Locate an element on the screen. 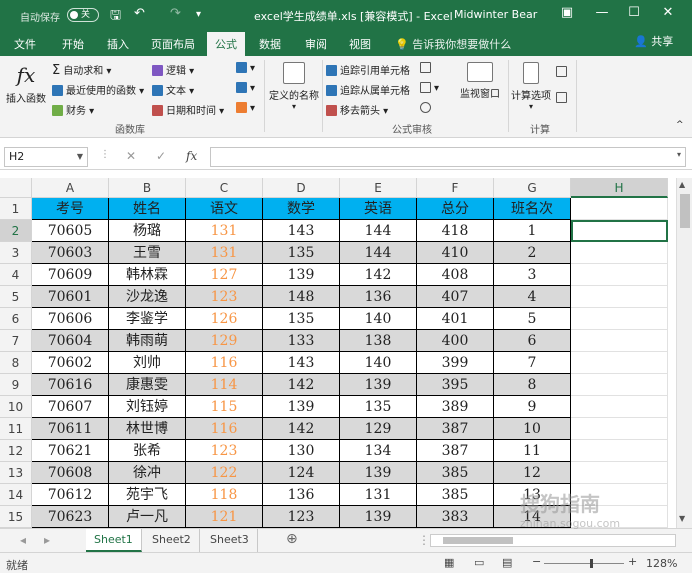 This screenshot has width=692, height=573. table-cell: 139 is located at coordinates (378, 473).